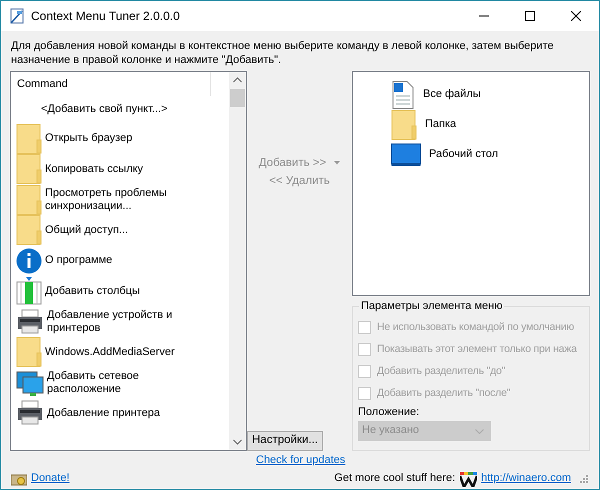 The image size is (600, 490). What do you see at coordinates (576, 16) in the screenshot?
I see `close-icon` at bounding box center [576, 16].